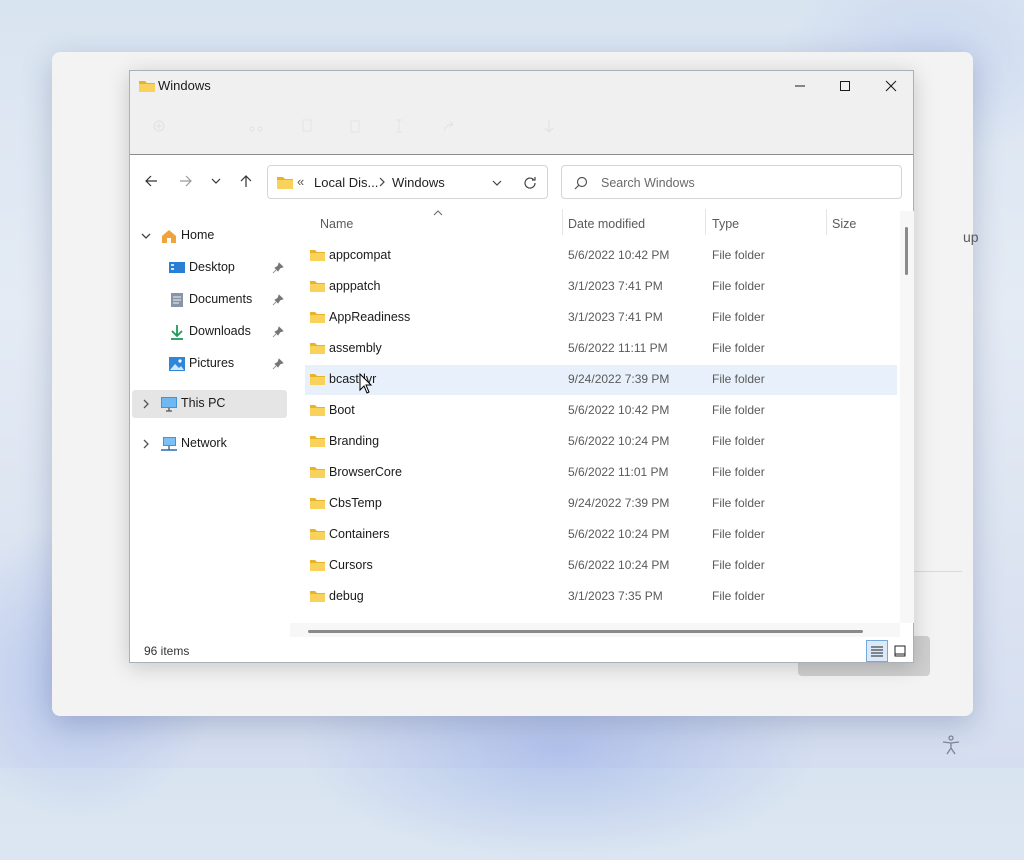 Image resolution: width=1024 pixels, height=860 pixels. What do you see at coordinates (900, 651) in the screenshot?
I see `tiles-view-button` at bounding box center [900, 651].